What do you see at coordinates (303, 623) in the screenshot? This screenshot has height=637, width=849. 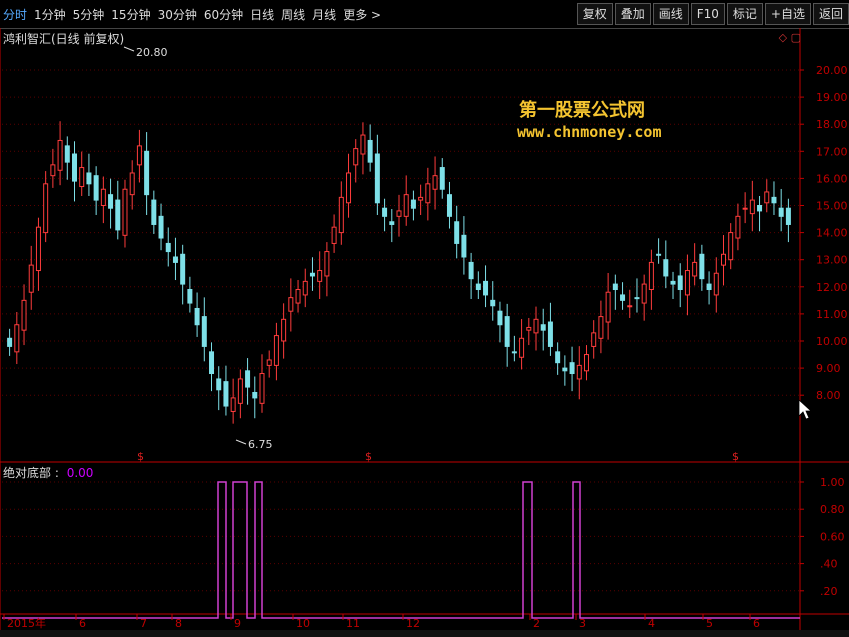 I see `date-tick-label: 10` at bounding box center [303, 623].